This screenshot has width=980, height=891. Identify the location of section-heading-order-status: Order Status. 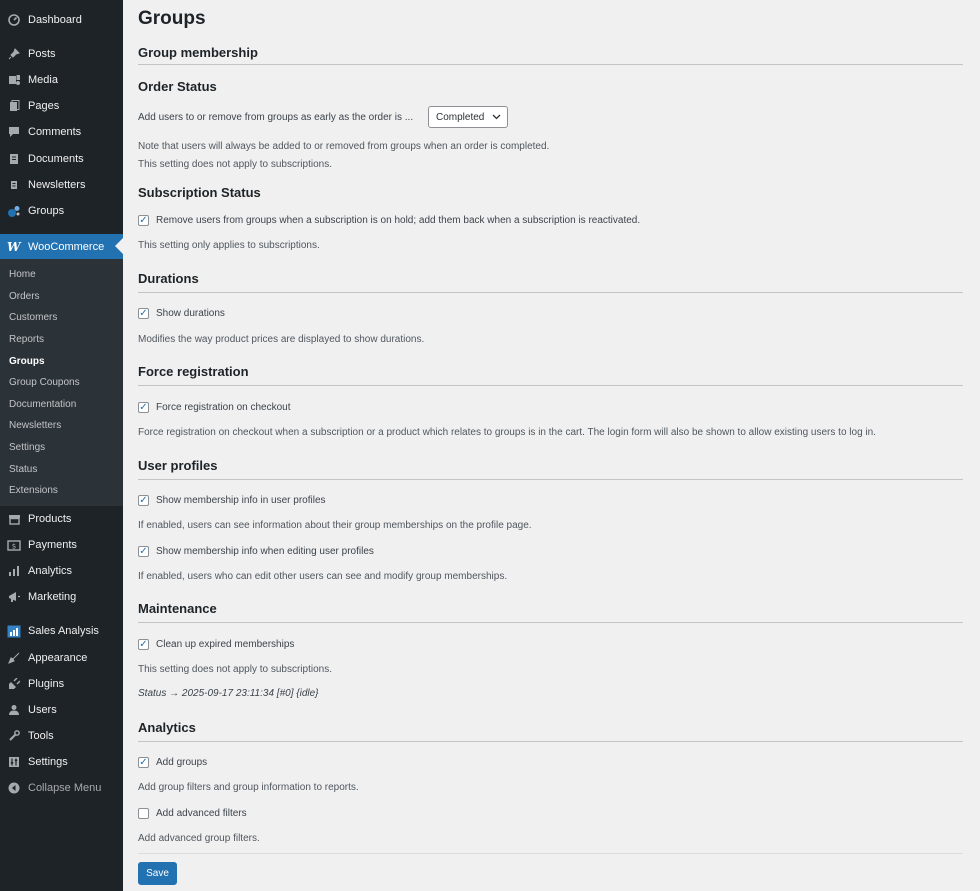
(177, 86).